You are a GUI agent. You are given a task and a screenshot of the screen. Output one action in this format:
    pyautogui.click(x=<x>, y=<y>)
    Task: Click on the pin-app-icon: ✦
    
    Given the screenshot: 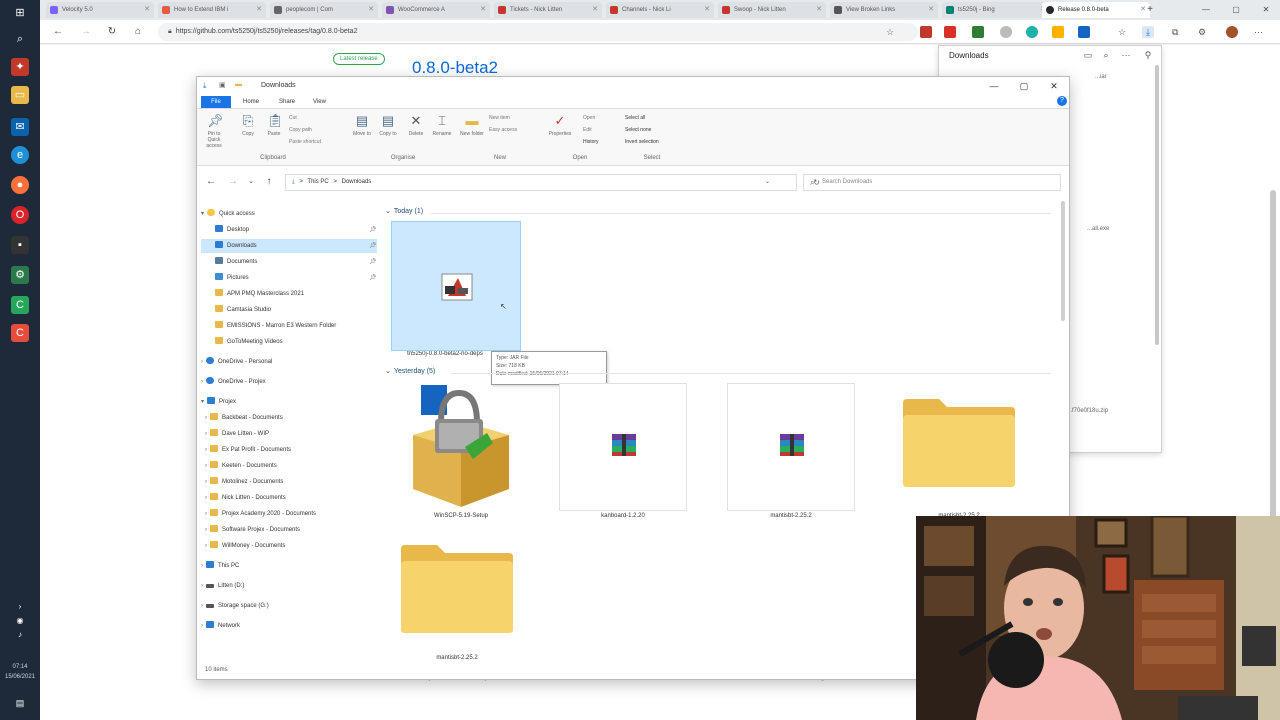 What is the action you would take?
    pyautogui.click(x=20, y=67)
    